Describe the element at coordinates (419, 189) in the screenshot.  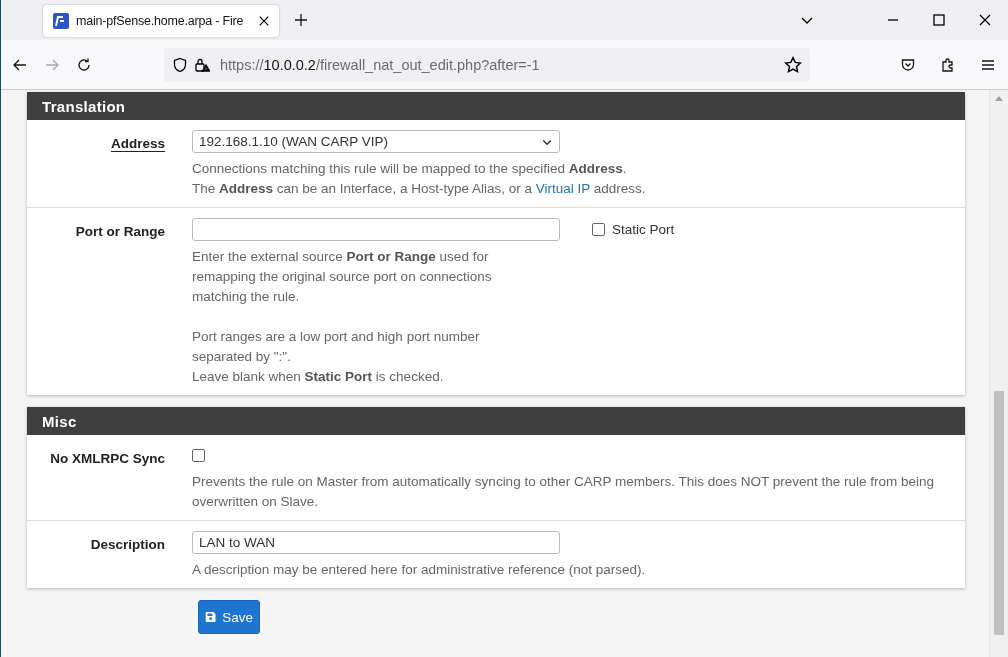
I see `help-text: The Address can be an Interface, a Host-type Alias, or a Virtual IP address.` at that location.